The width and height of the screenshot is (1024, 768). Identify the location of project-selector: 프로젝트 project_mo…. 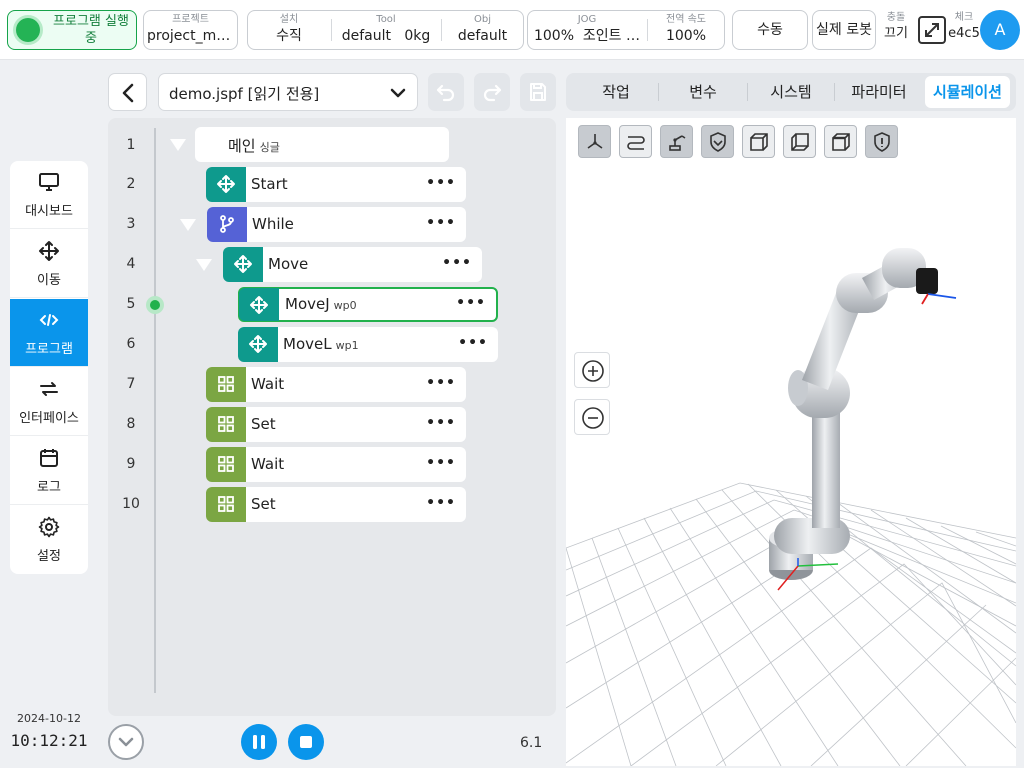
(190, 30).